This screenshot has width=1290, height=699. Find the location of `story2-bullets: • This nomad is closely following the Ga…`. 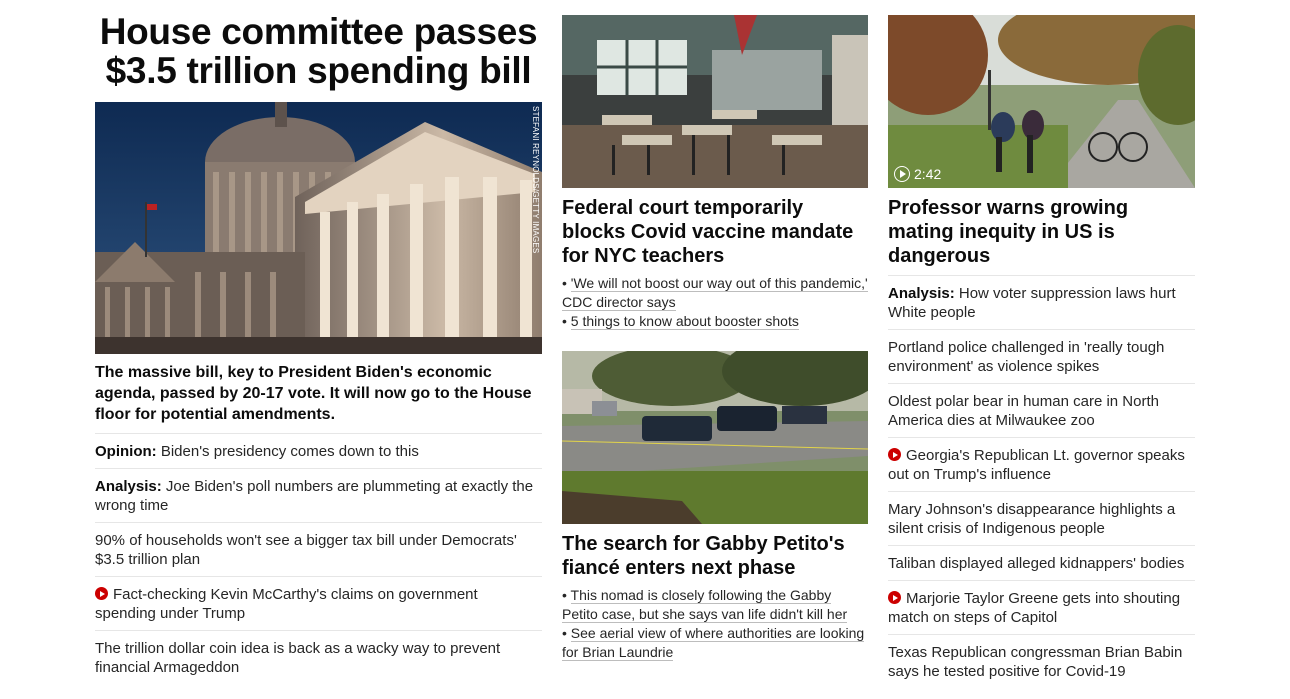

story2-bullets: • This nomad is closely following the Ga… is located at coordinates (715, 624).